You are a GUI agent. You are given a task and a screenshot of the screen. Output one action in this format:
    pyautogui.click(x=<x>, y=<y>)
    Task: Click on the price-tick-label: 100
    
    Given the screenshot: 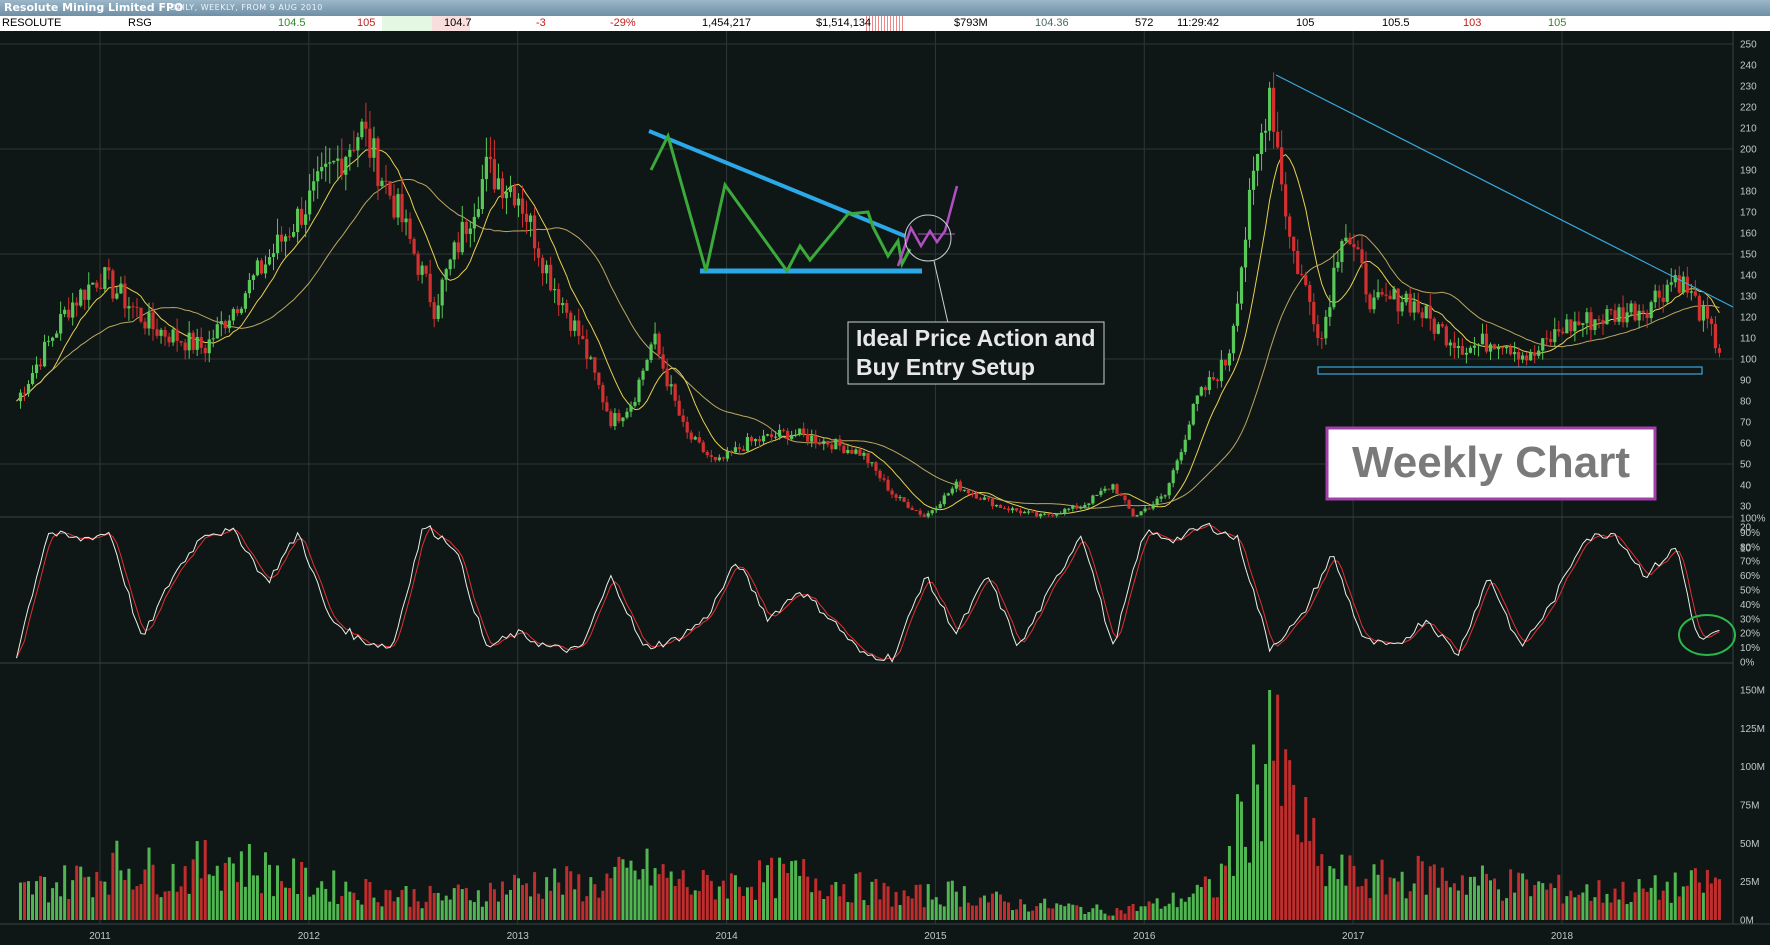 What is the action you would take?
    pyautogui.click(x=1748, y=360)
    